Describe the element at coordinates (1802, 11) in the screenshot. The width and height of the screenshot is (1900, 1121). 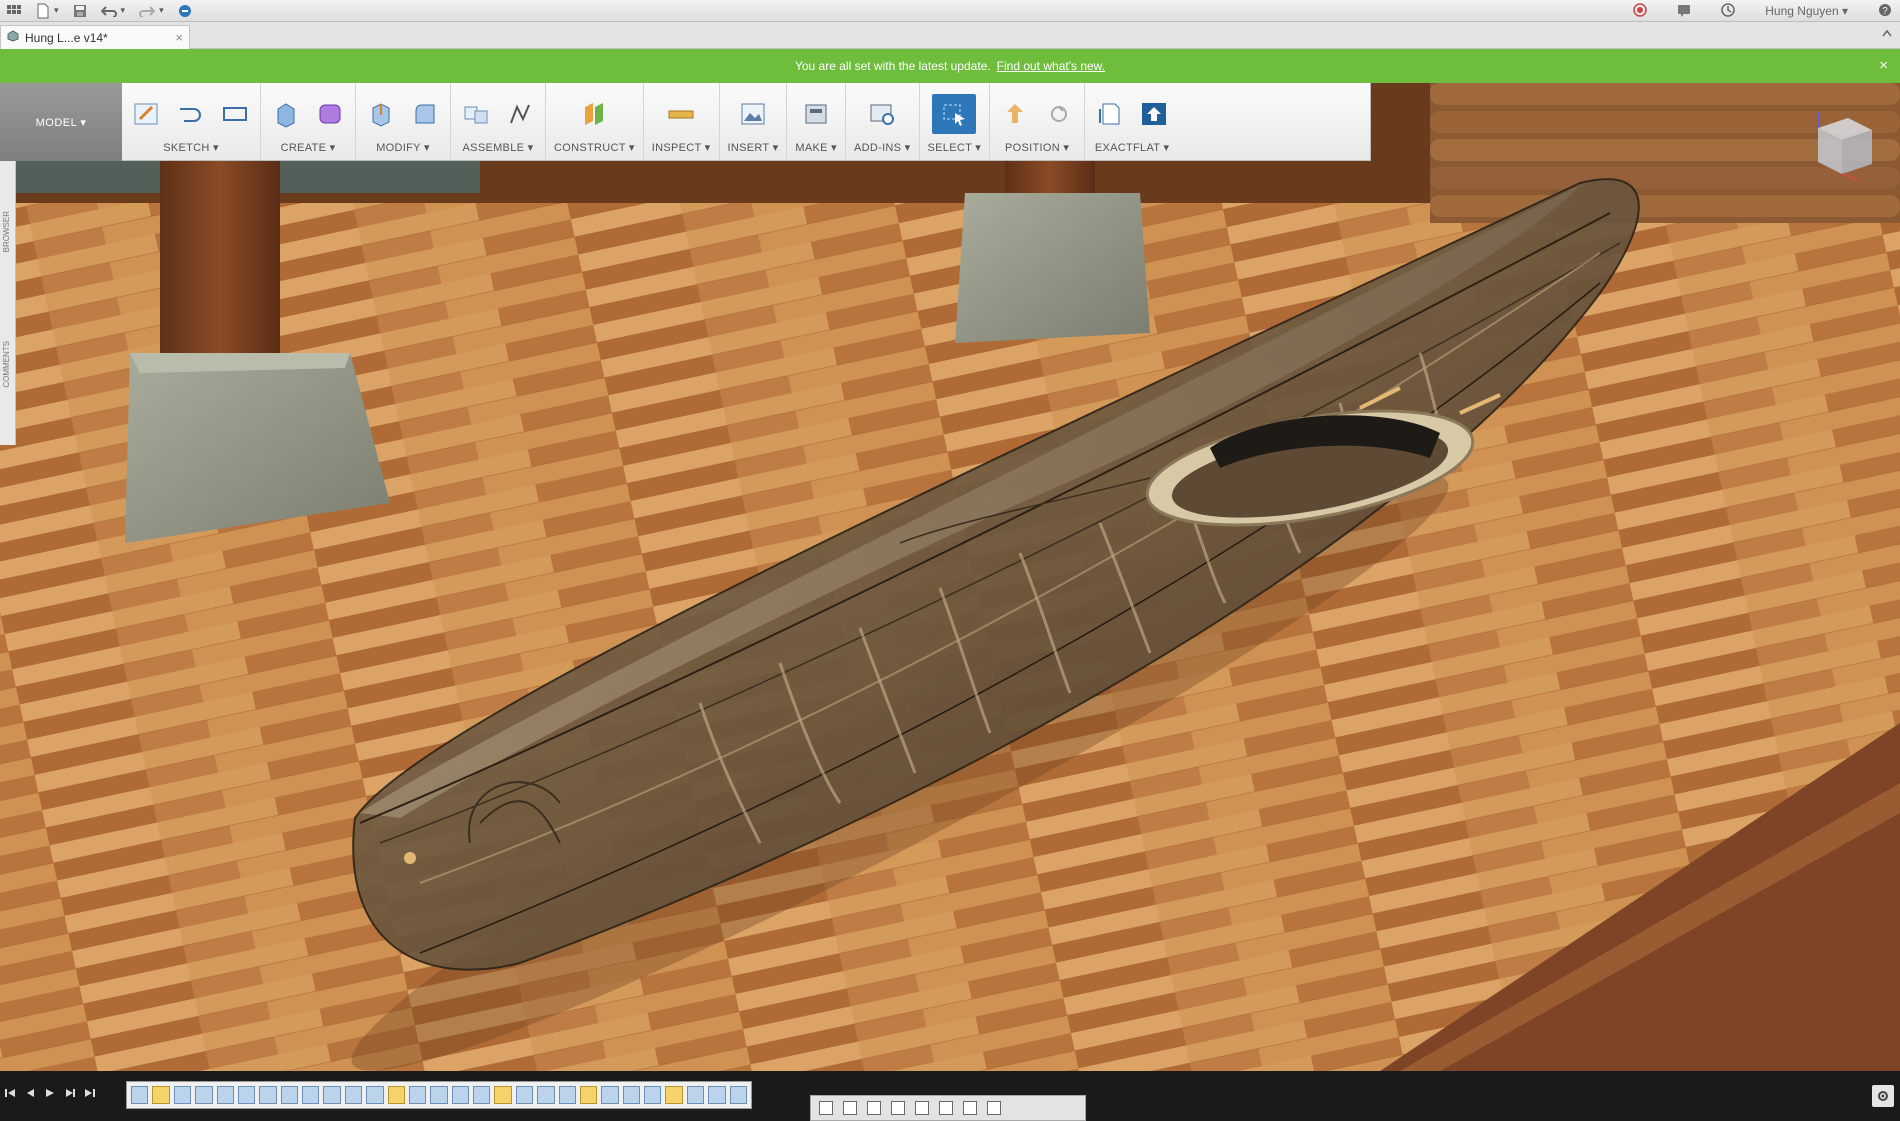
I see `user-name: Hung Nguyen` at that location.